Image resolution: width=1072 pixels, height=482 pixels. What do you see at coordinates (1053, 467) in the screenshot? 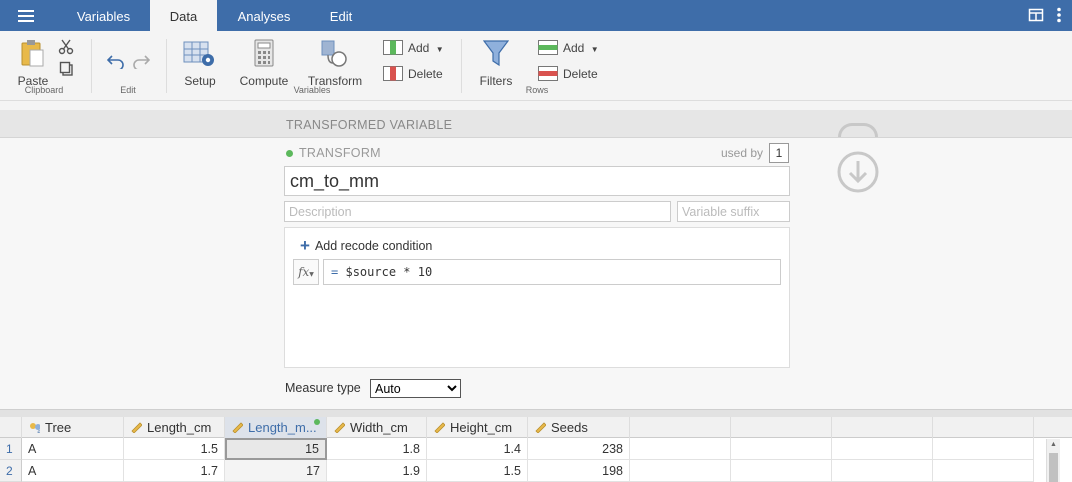
I see `scrollbar-thumb` at bounding box center [1053, 467].